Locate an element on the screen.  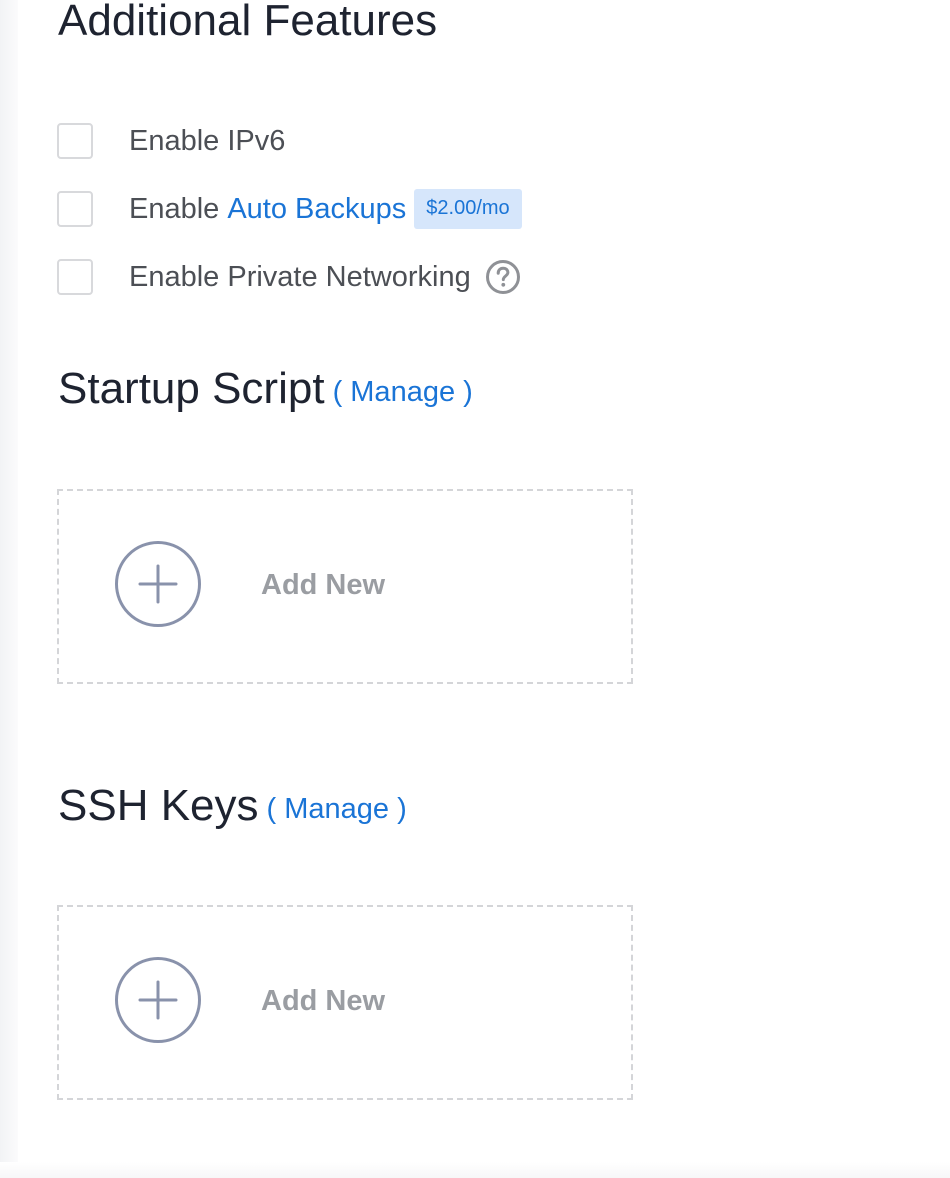
startup-script-add-new-label: Add New is located at coordinates (323, 585).